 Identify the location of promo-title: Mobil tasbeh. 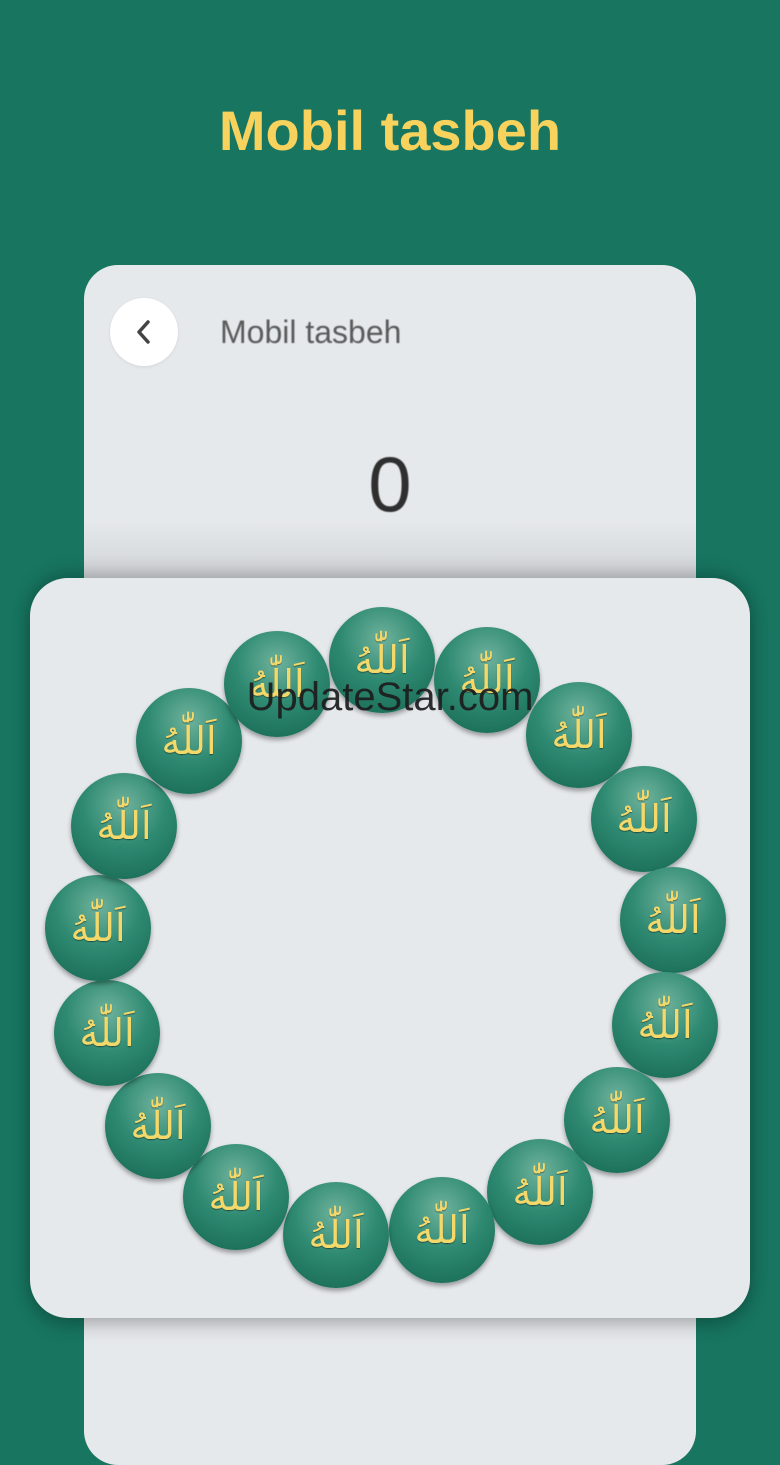
(390, 130).